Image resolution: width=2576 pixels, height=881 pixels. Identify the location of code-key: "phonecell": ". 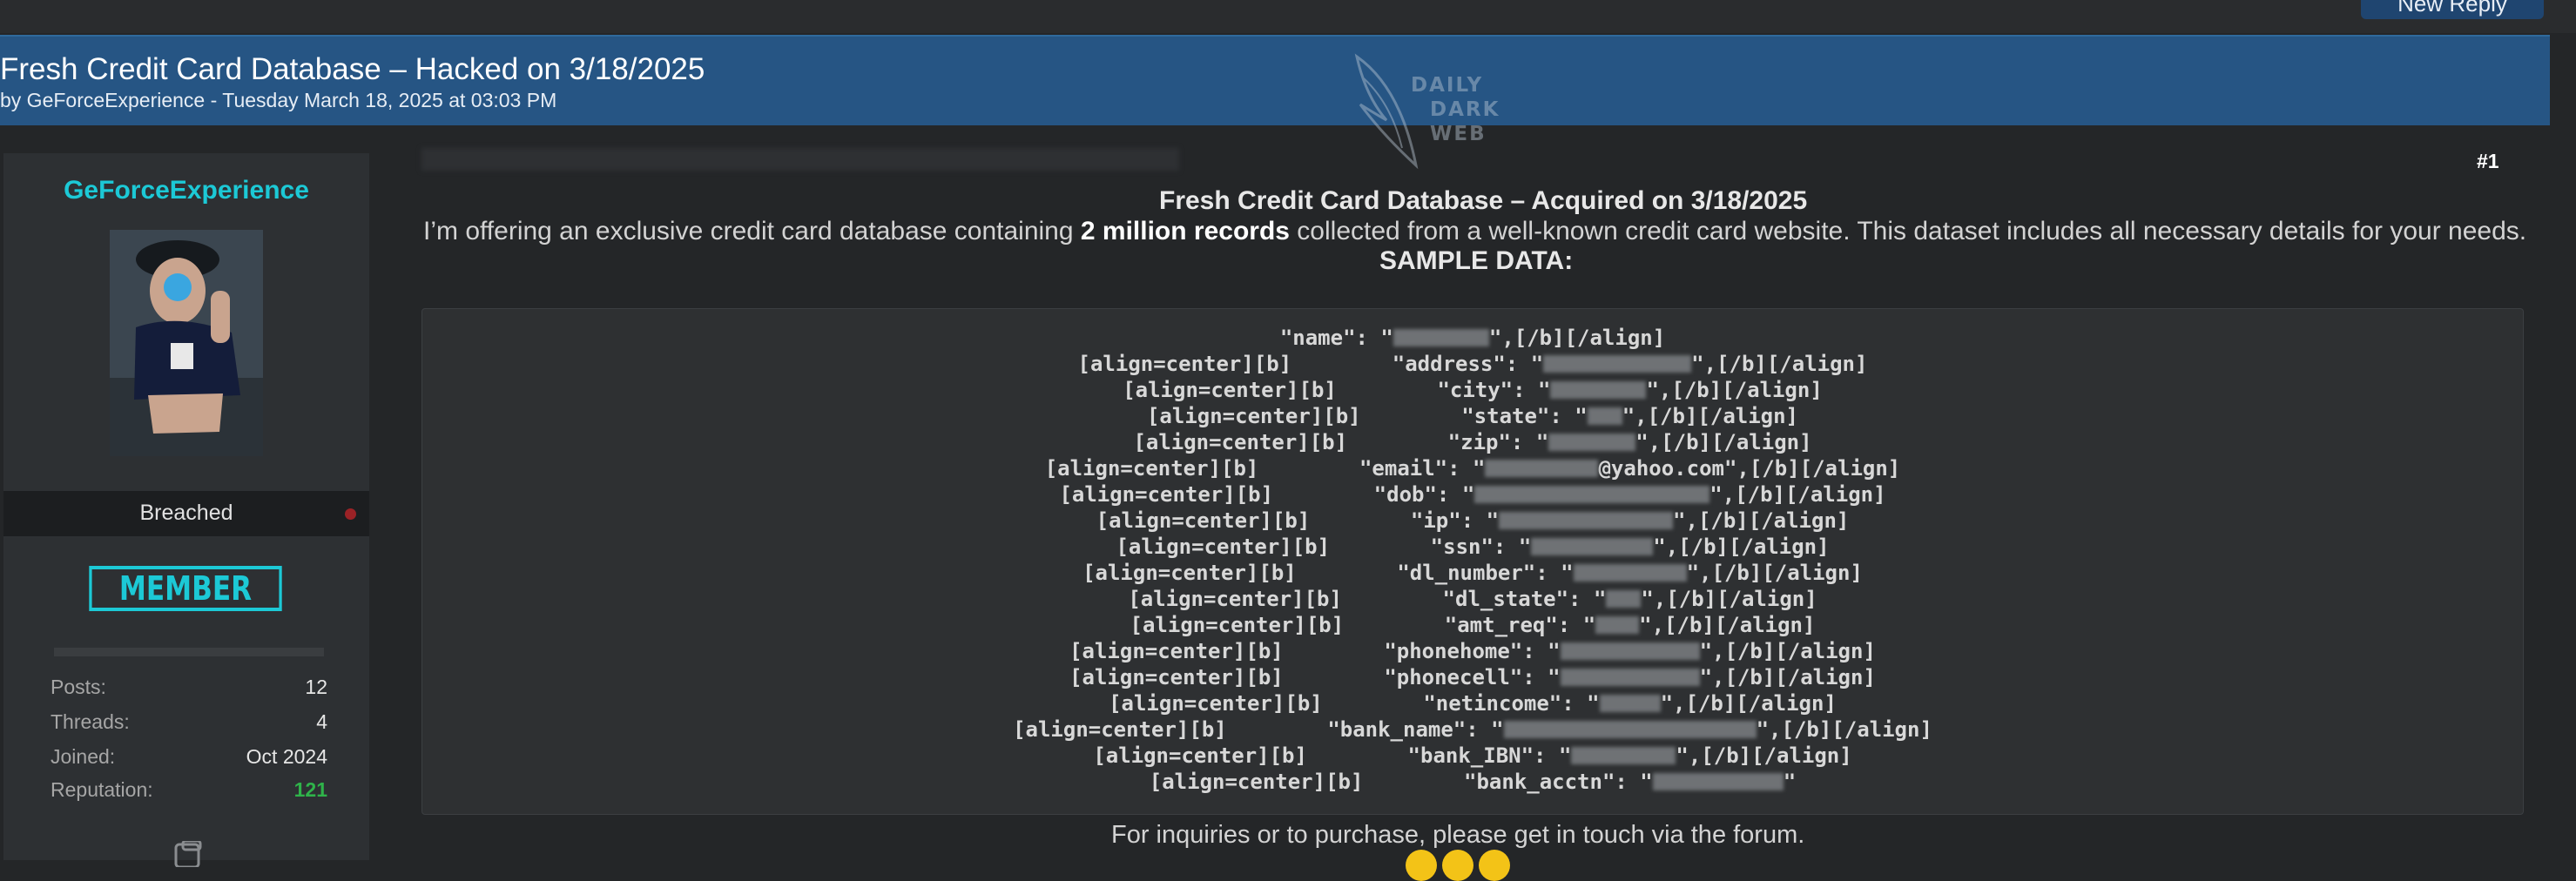
(1473, 677).